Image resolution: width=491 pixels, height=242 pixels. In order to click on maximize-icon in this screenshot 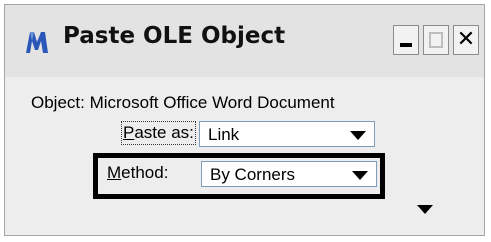, I will do `click(436, 40)`.